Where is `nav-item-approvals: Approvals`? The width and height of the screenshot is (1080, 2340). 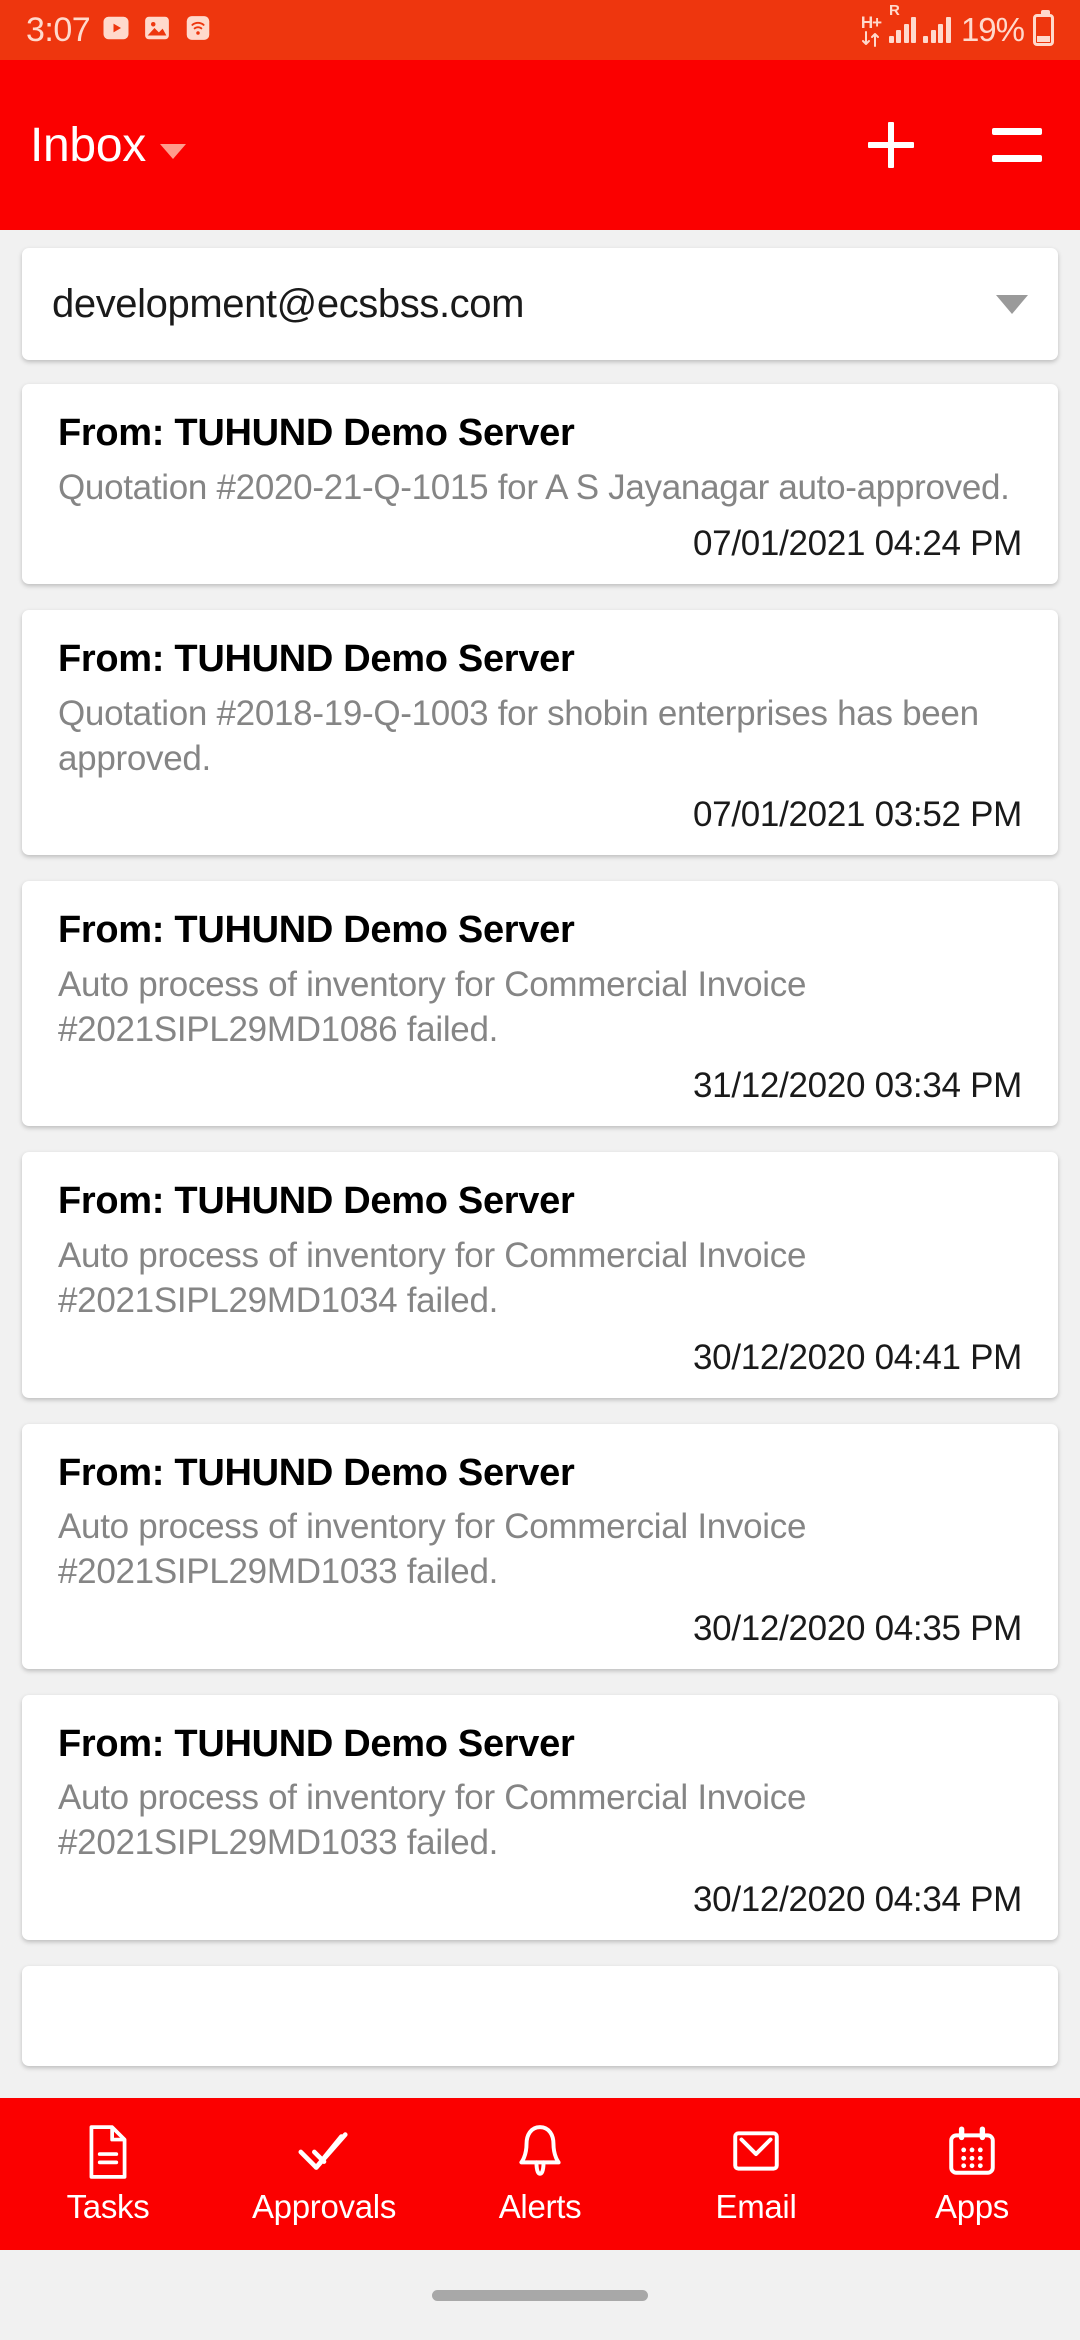 nav-item-approvals: Approvals is located at coordinates (324, 2174).